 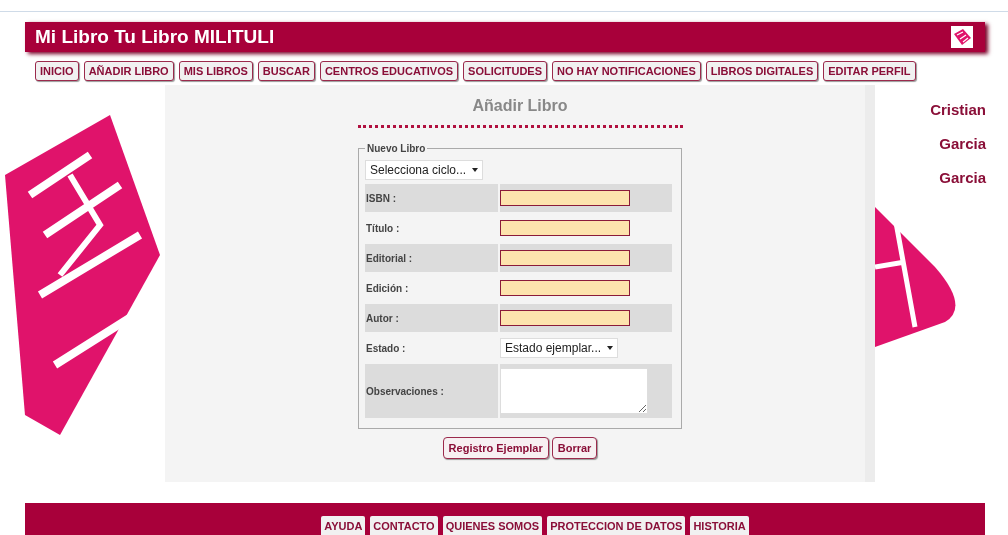 I want to click on field-label: ISBN :, so click(x=431, y=198).